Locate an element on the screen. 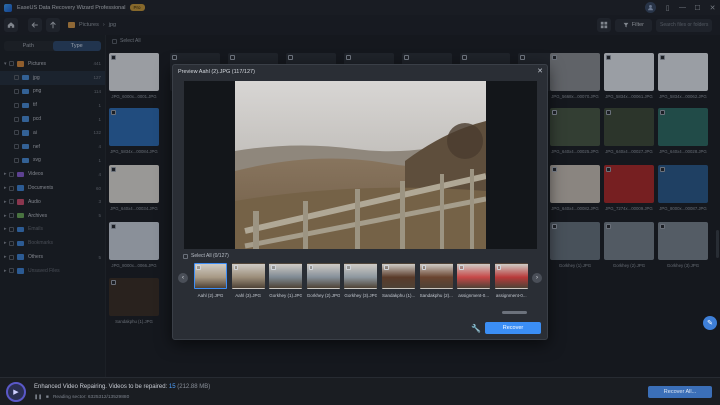  prev-arrow-button: ‹ is located at coordinates (183, 278).